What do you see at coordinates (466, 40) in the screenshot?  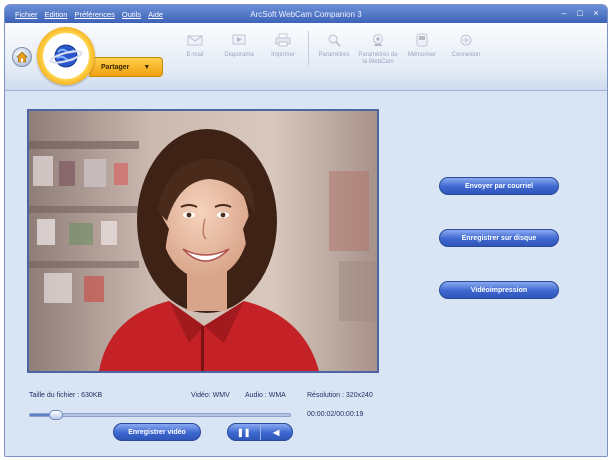 I see `connect-icon` at bounding box center [466, 40].